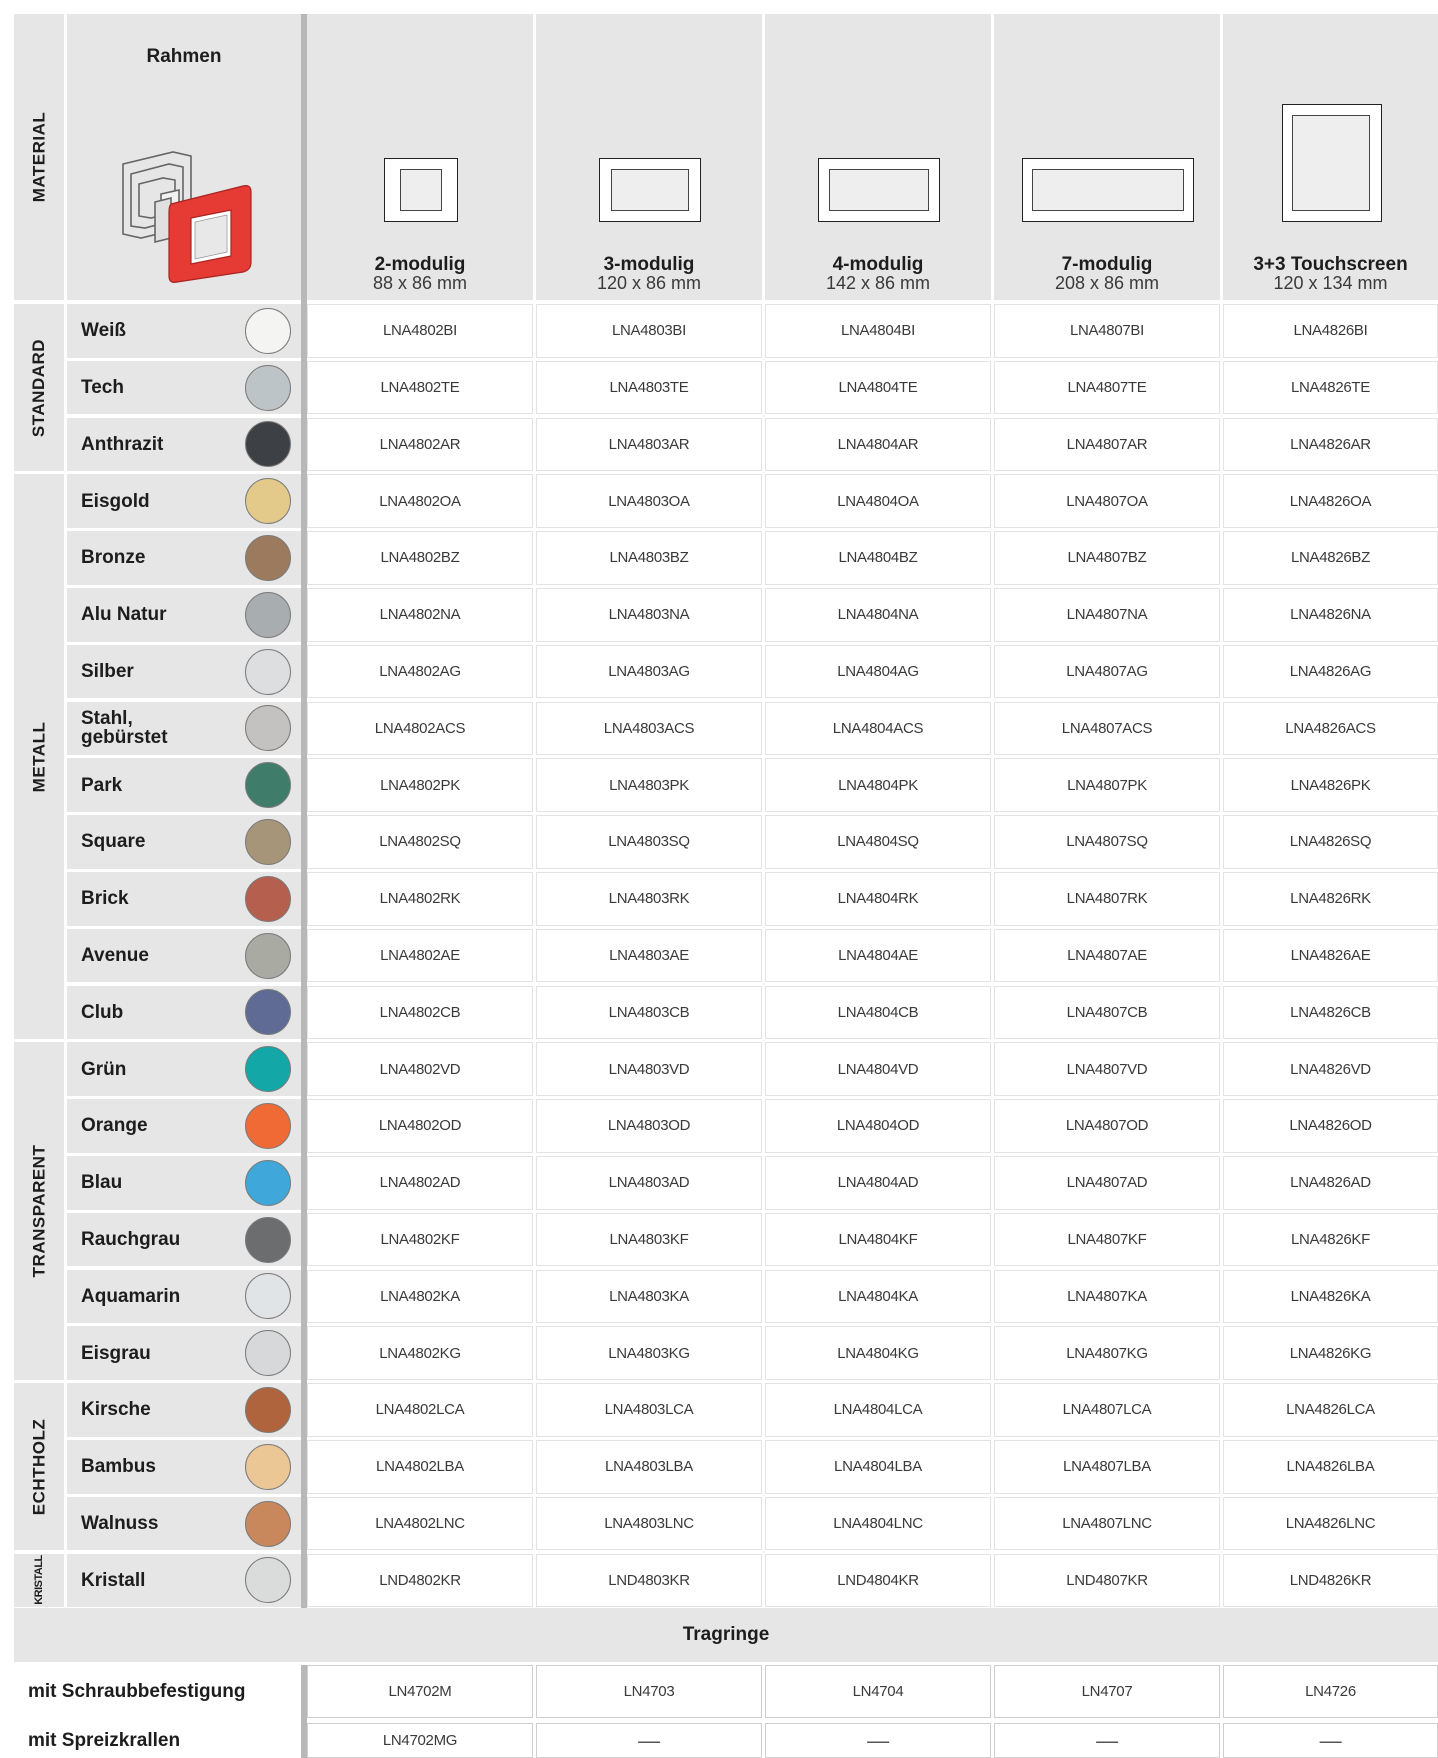 Image resolution: width=1438 pixels, height=1758 pixels. Describe the element at coordinates (184, 1580) in the screenshot. I see `table-row: Kristall` at that location.